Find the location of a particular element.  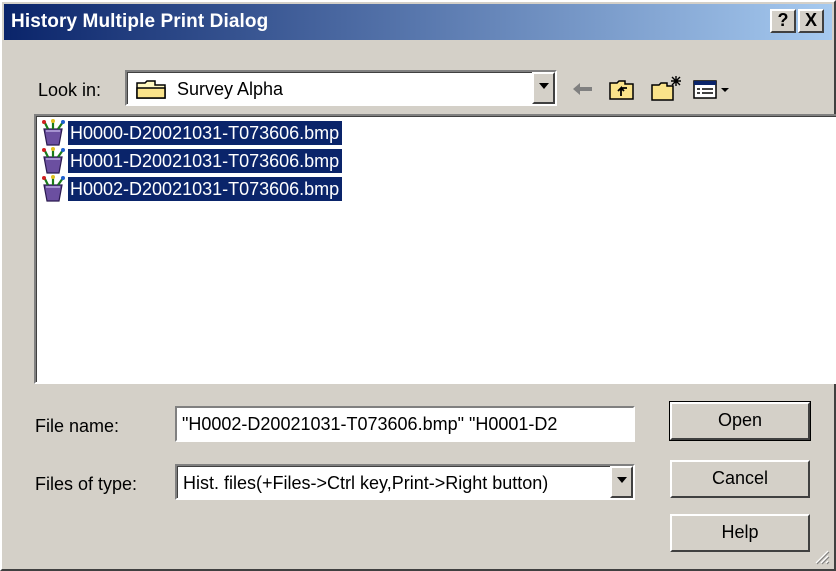

file-name-input: "H0002-D20021031-T073606.bmp" "H0001-D2 is located at coordinates (405, 424).